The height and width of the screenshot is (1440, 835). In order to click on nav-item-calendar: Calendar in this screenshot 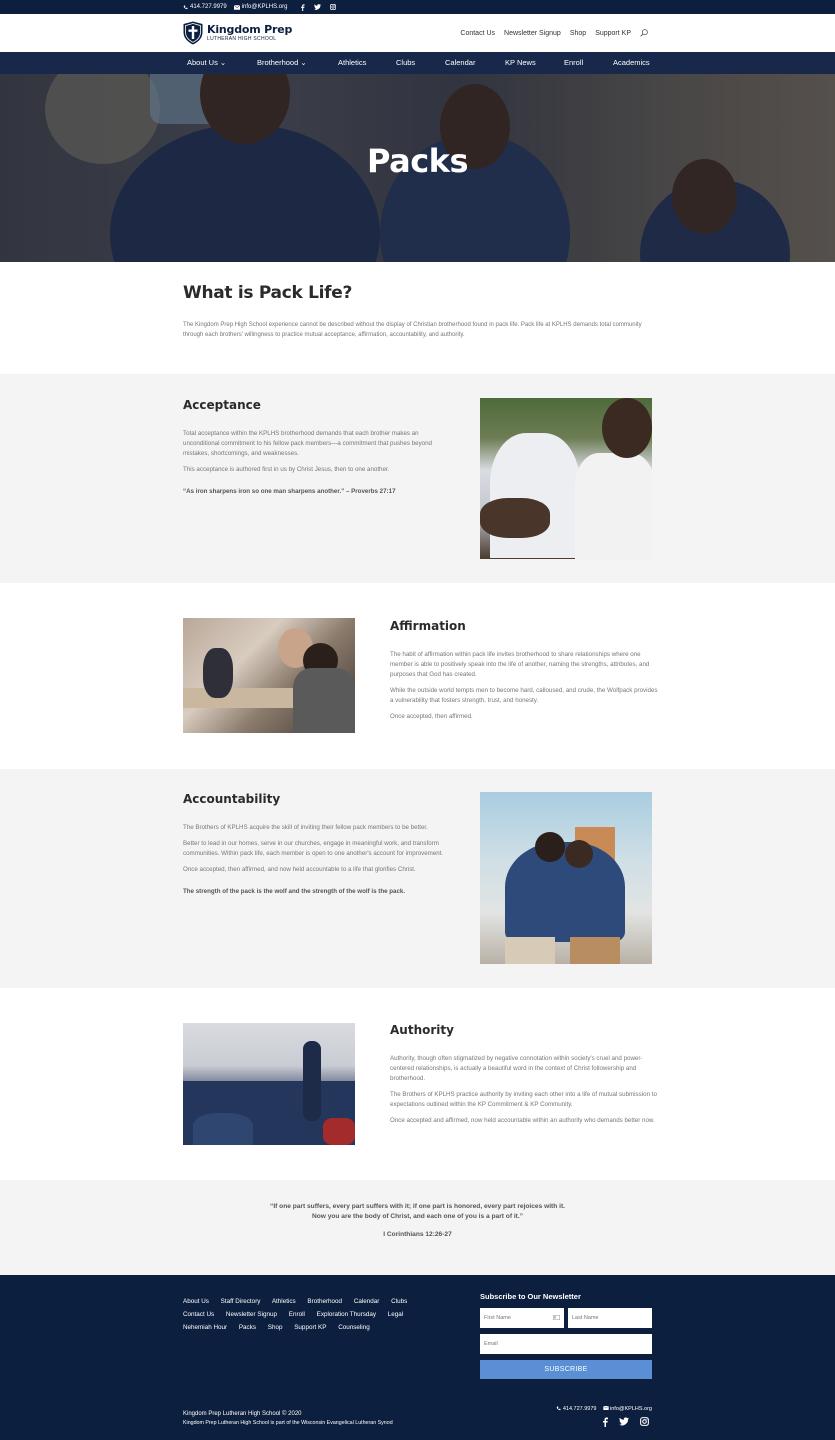, I will do `click(460, 63)`.